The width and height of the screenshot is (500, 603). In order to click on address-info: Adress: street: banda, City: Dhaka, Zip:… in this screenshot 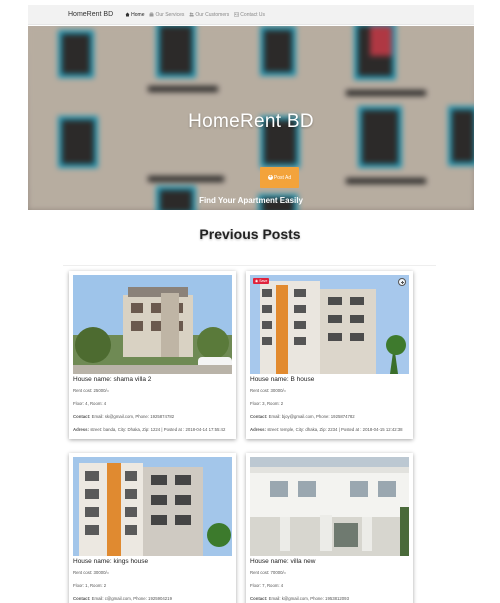, I will do `click(149, 429)`.